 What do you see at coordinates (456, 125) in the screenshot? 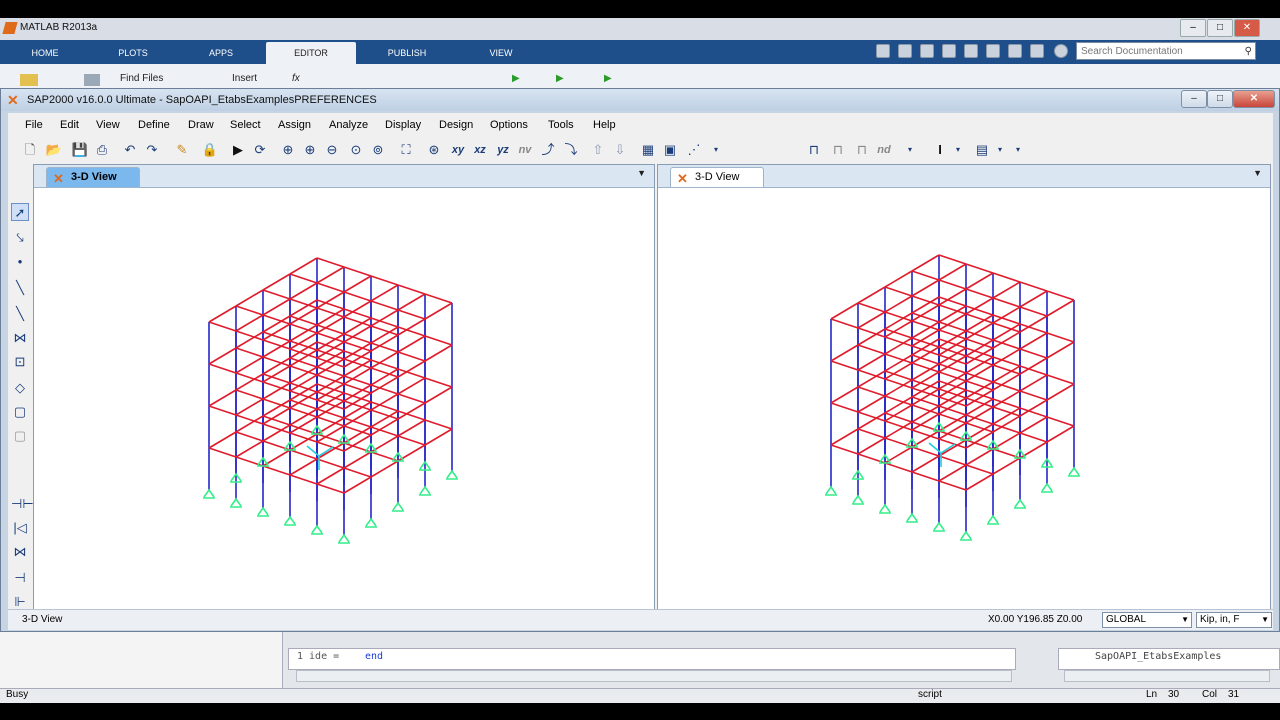
I see `menu-design: Design` at bounding box center [456, 125].